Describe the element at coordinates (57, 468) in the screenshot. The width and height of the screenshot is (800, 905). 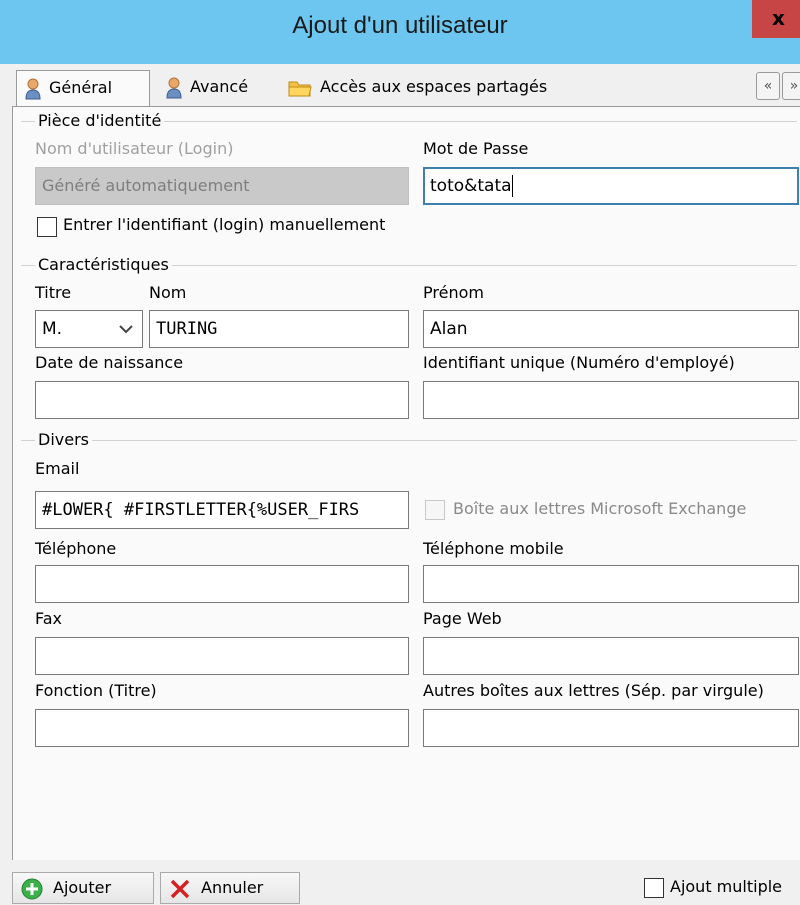
I see `email-label: Email` at that location.